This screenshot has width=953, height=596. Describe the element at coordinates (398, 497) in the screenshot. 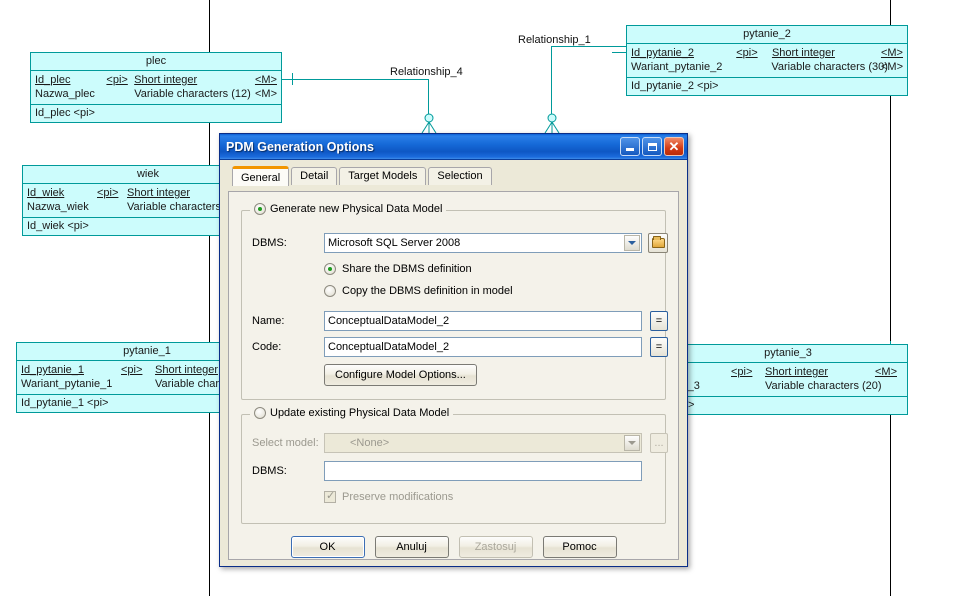

I see `preserve-modifications-label: Preserve modifications` at that location.